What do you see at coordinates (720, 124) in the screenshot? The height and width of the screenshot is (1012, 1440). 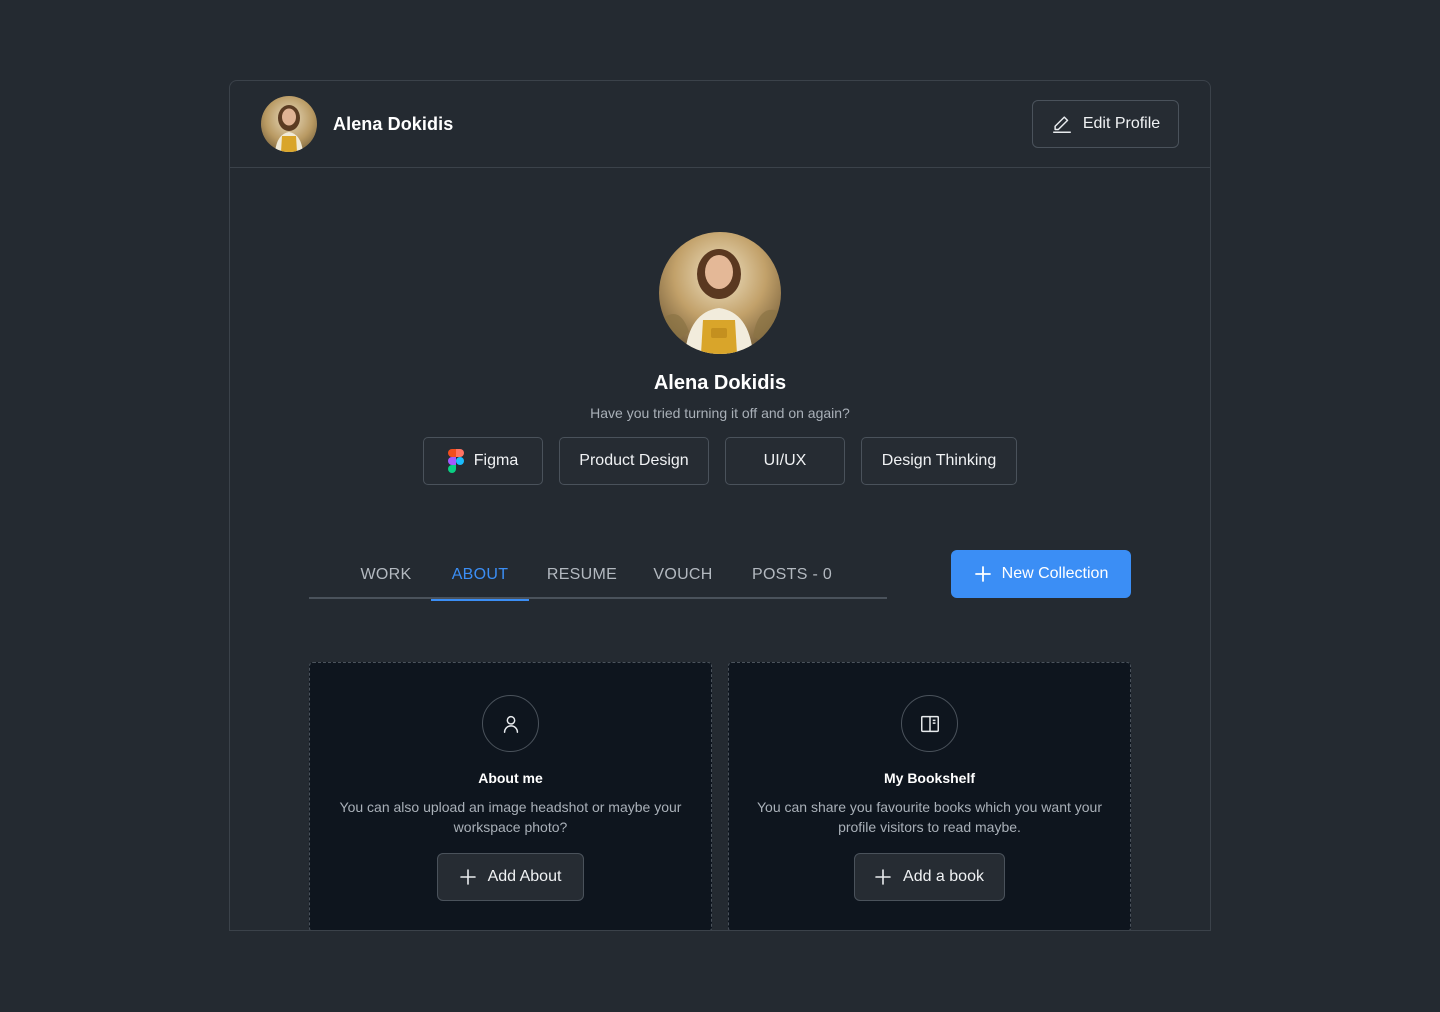 I see `profile-header: Alena Dokidis Edit Profile` at bounding box center [720, 124].